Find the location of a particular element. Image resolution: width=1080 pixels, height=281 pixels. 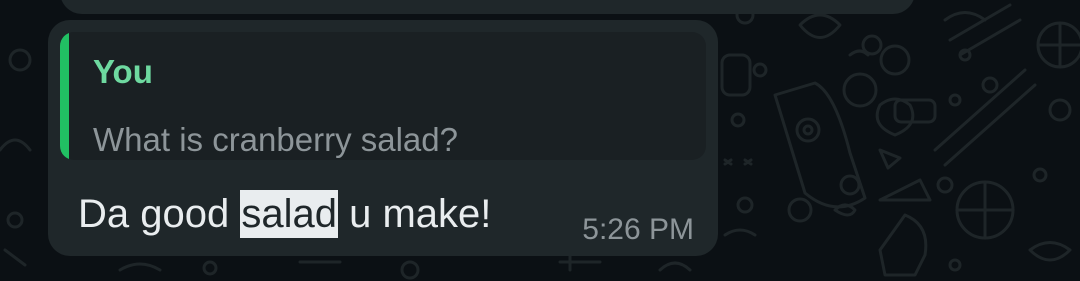

previous-message-bubble is located at coordinates (487, 7).